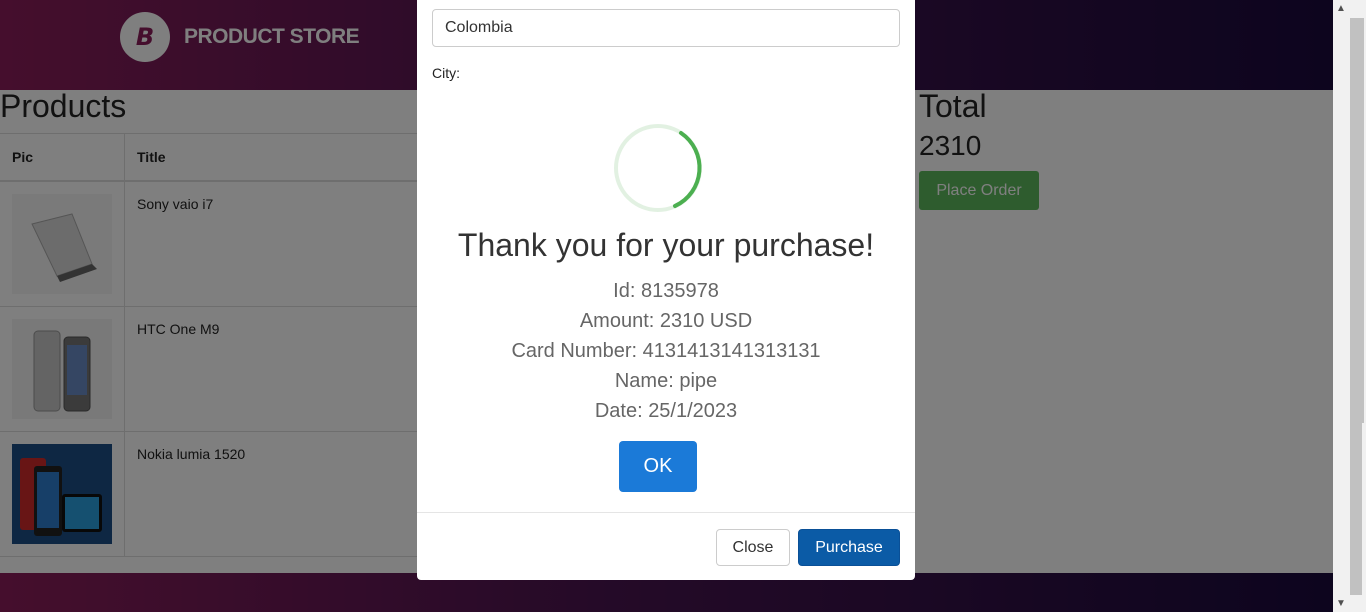  I want to click on alert-title: Thank you for your purchase!, so click(666, 245).